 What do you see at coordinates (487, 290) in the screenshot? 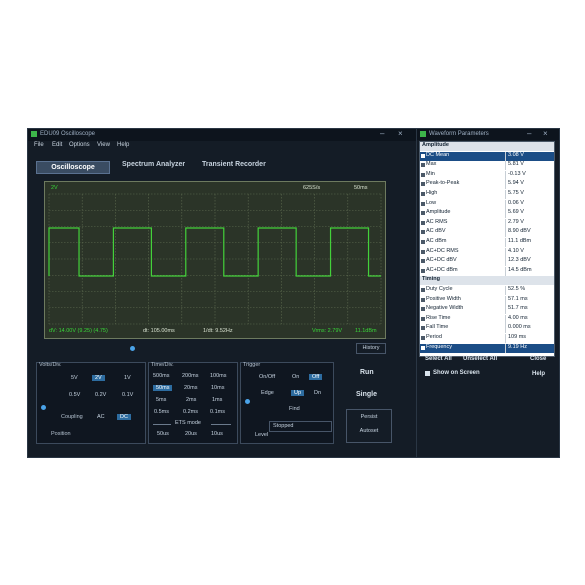
I see `parameter-row: Duty Cycle 52.5 %` at bounding box center [487, 290].